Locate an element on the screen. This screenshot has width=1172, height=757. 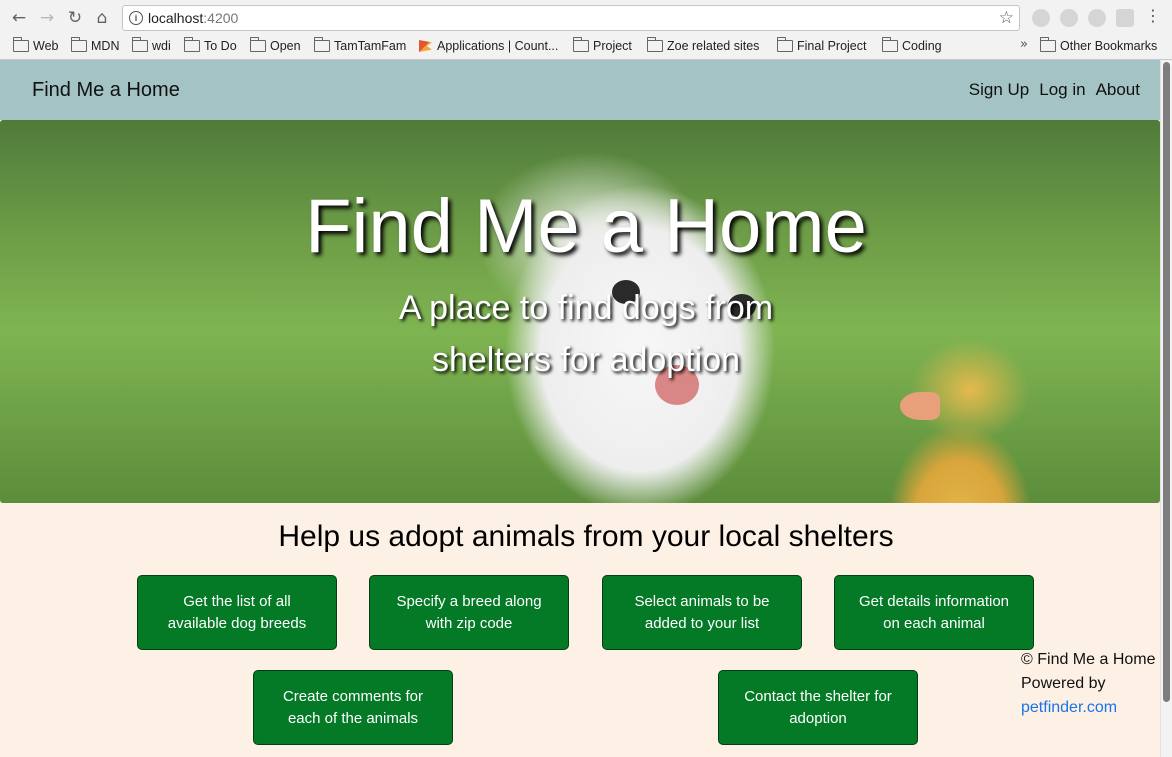
bookmark-folder: Coding is located at coordinates (911, 46).